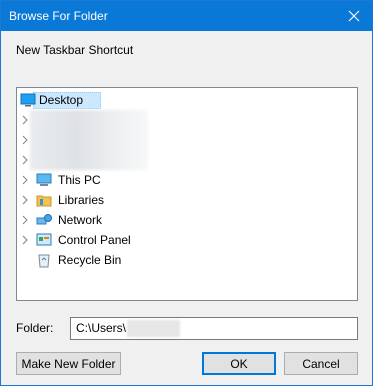 The width and height of the screenshot is (373, 386). Describe the element at coordinates (187, 220) in the screenshot. I see `tree-item-network: Network` at that location.